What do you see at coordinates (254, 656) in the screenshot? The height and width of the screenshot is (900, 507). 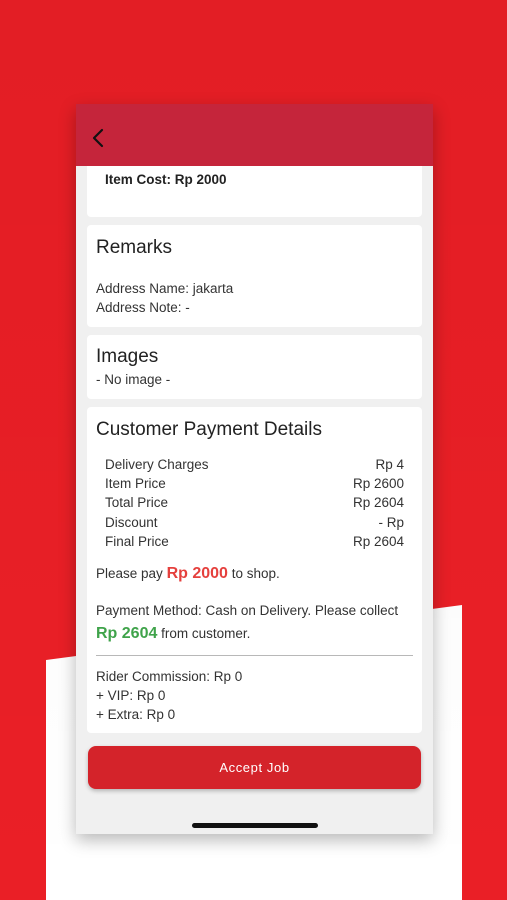 I see `divider` at bounding box center [254, 656].